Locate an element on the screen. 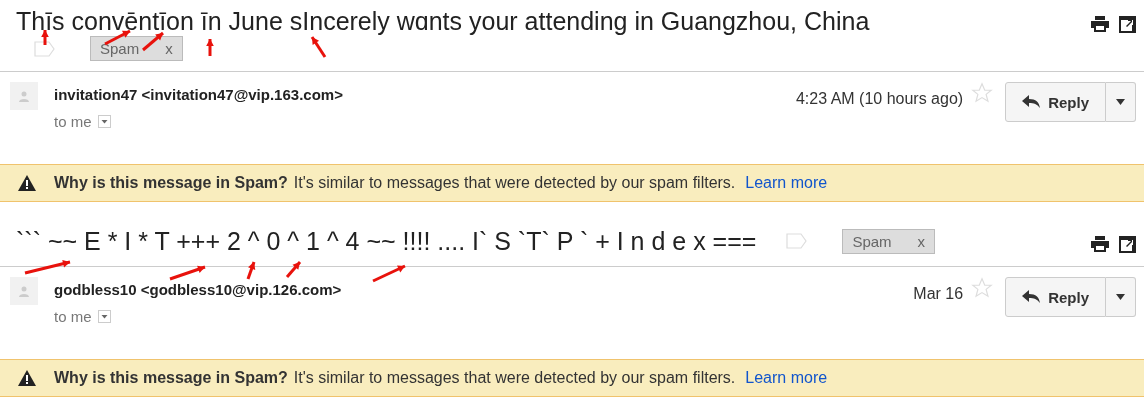 This screenshot has height=407, width=1144. sender-name: godbless10 is located at coordinates (95, 289).